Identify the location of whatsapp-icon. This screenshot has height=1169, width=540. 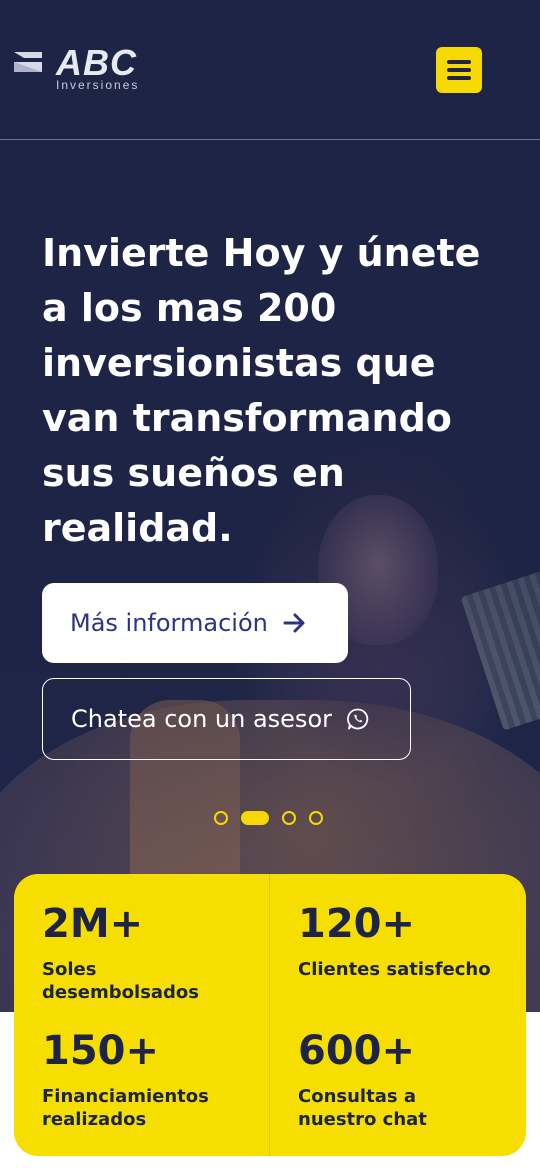
(358, 719).